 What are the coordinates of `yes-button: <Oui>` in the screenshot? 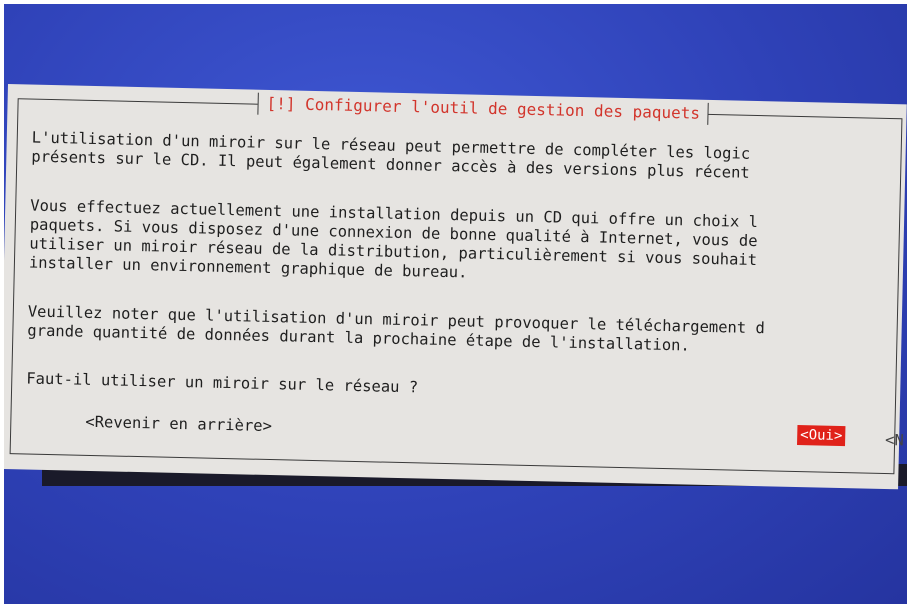 It's located at (821, 435).